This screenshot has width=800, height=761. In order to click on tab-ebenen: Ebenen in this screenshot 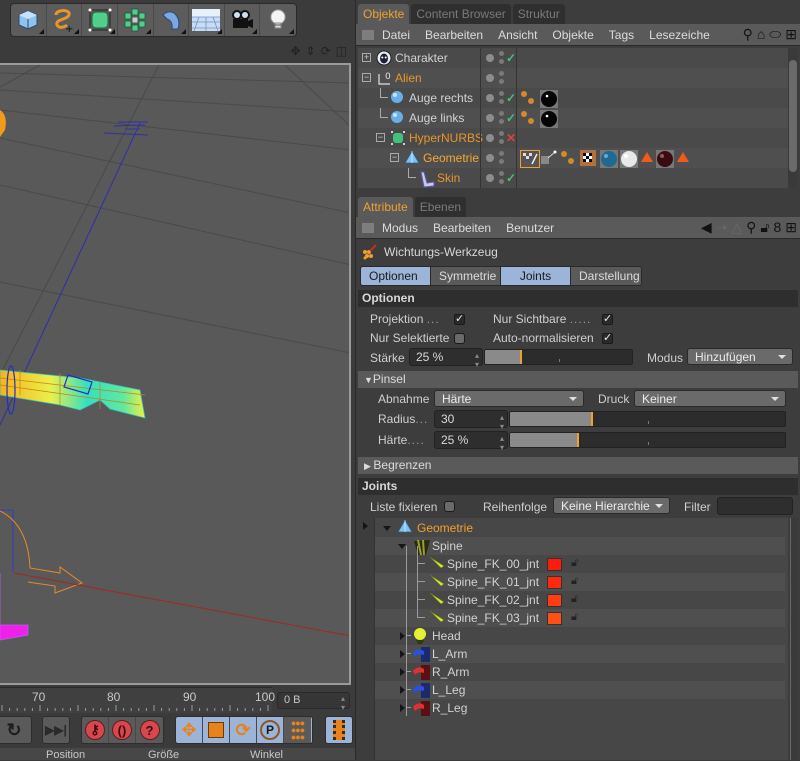, I will do `click(440, 207)`.